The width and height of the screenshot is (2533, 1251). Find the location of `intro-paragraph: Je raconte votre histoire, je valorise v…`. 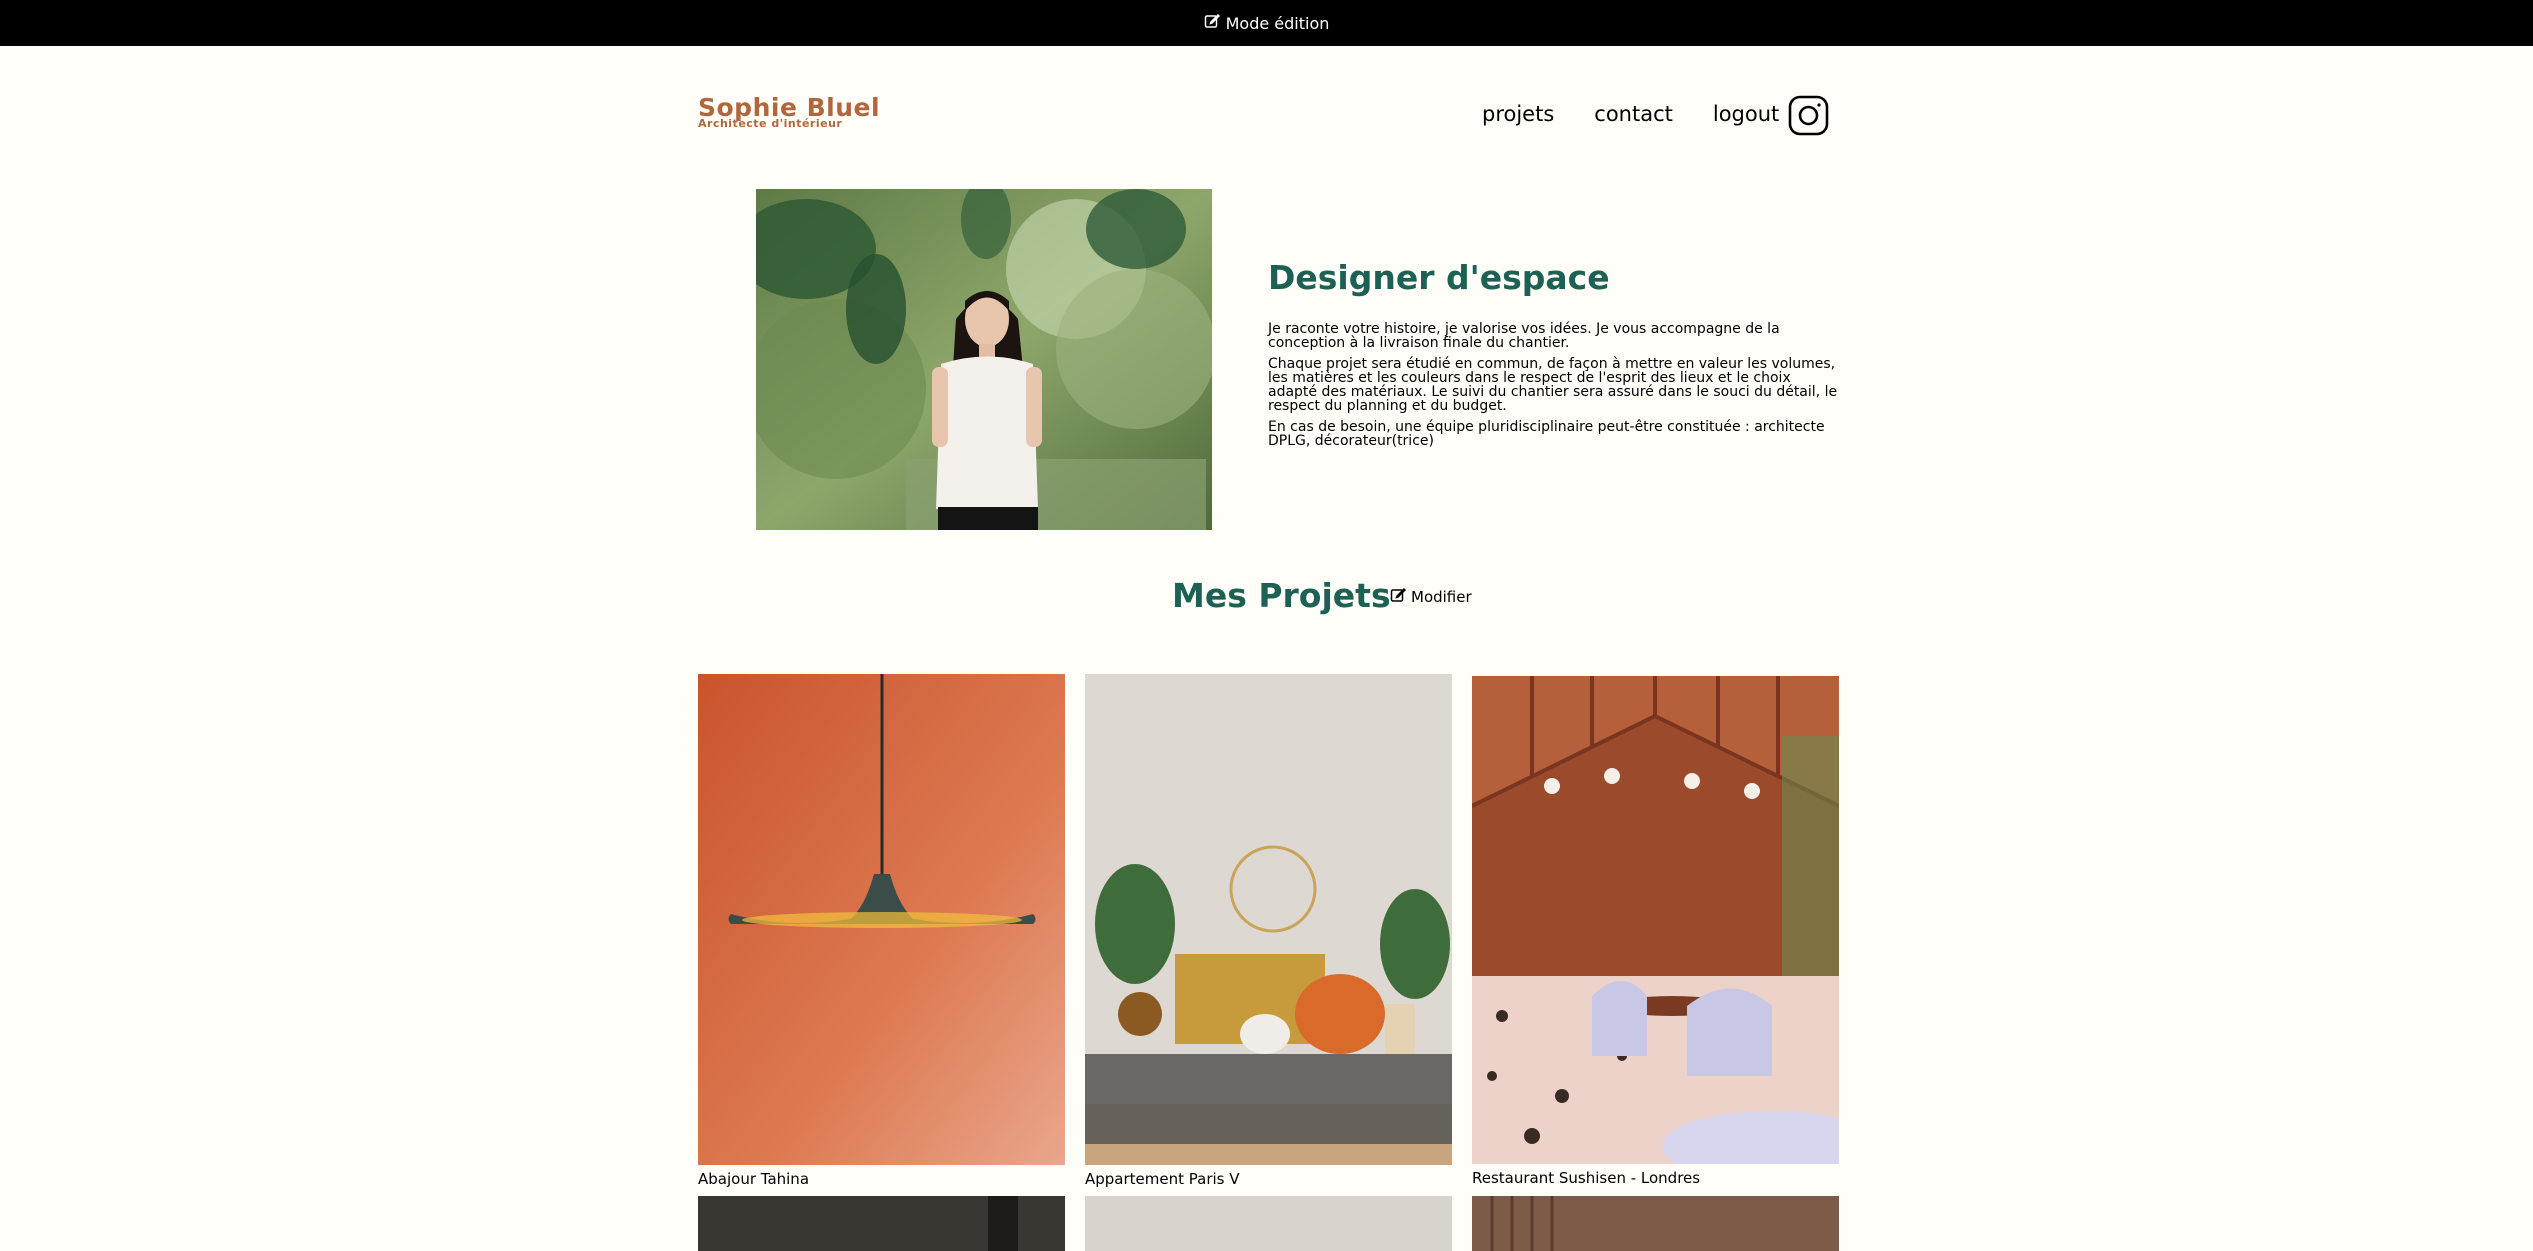

intro-paragraph: Je raconte votre histoire, je valorise v… is located at coordinates (1524, 336).